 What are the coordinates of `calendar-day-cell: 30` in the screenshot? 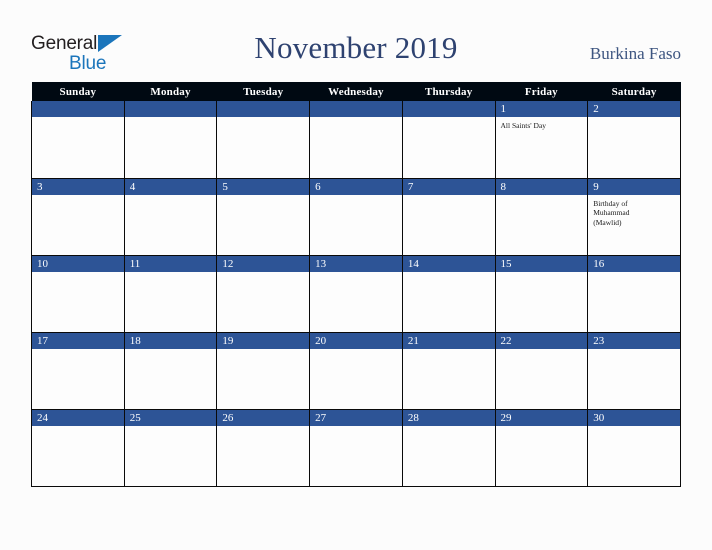 It's located at (634, 448).